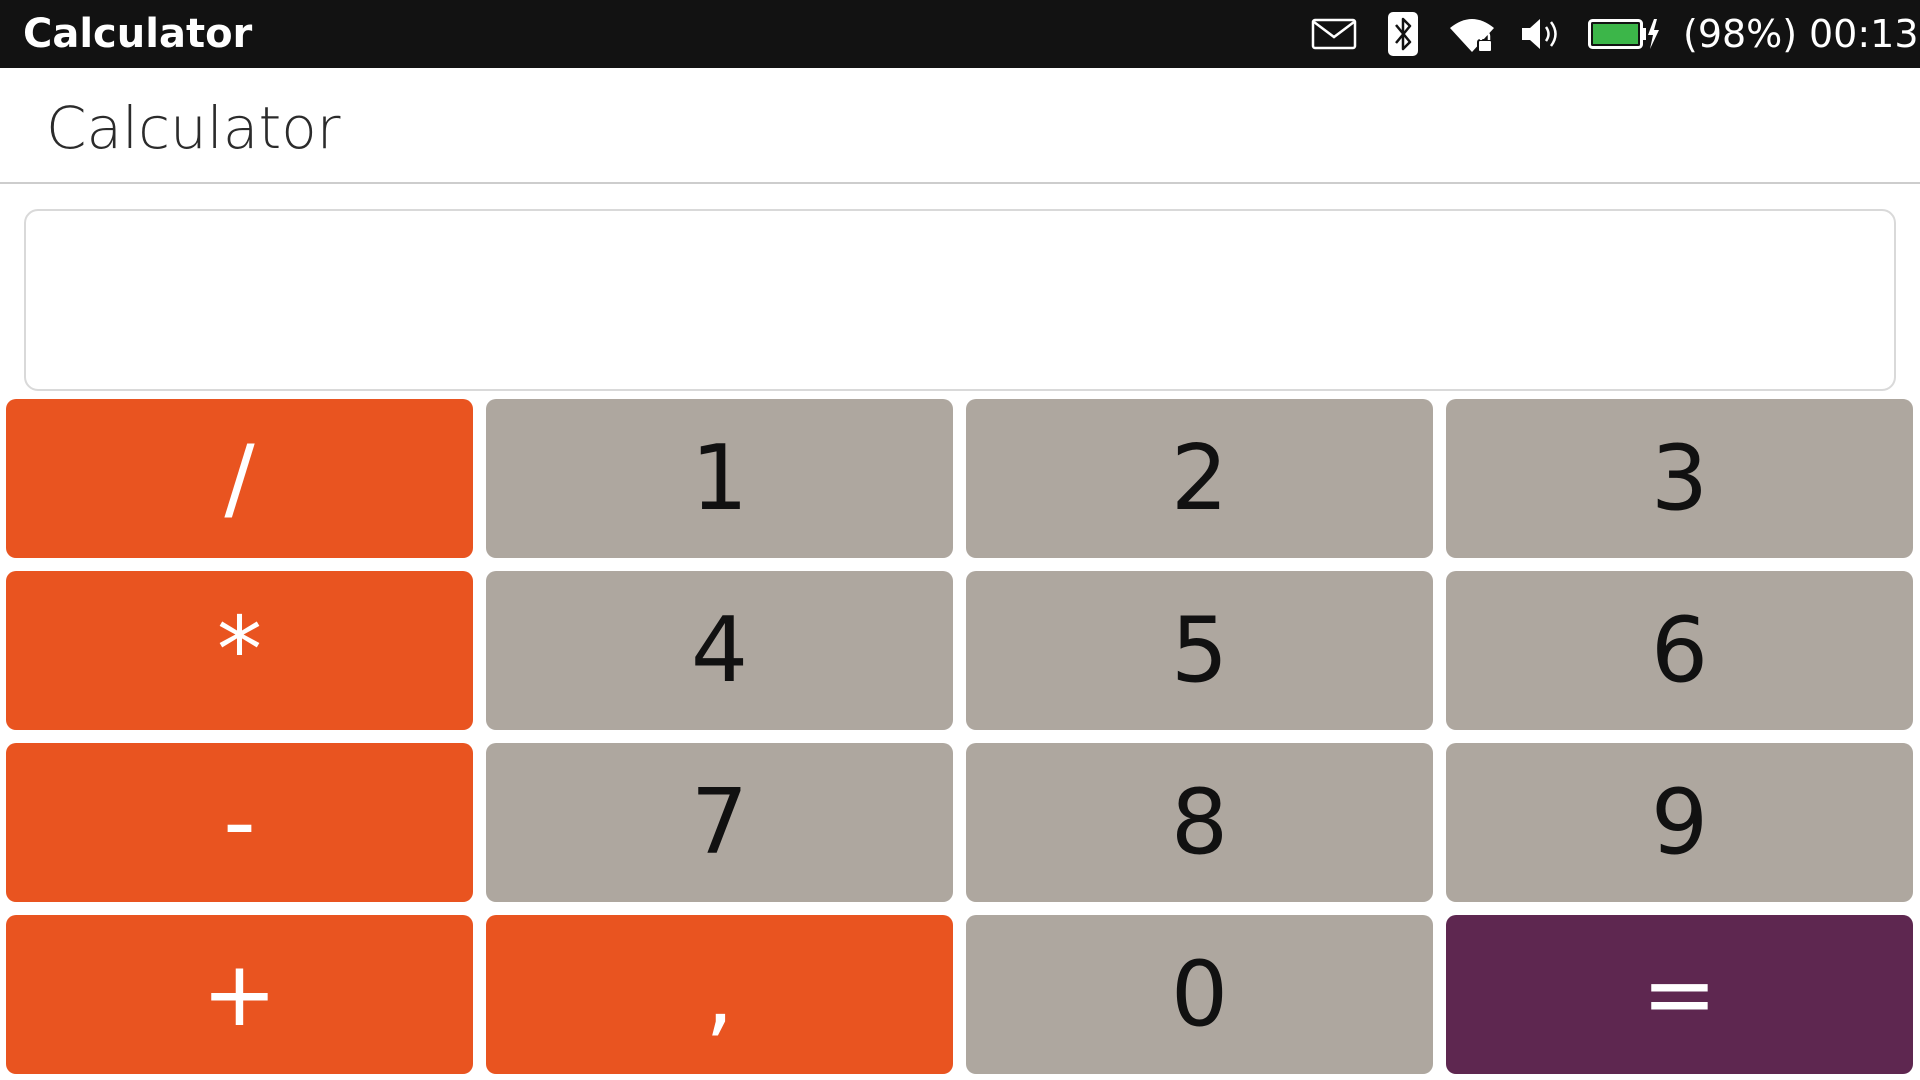 The width and height of the screenshot is (1920, 1080). I want to click on digit-1-key: 1, so click(719, 478).